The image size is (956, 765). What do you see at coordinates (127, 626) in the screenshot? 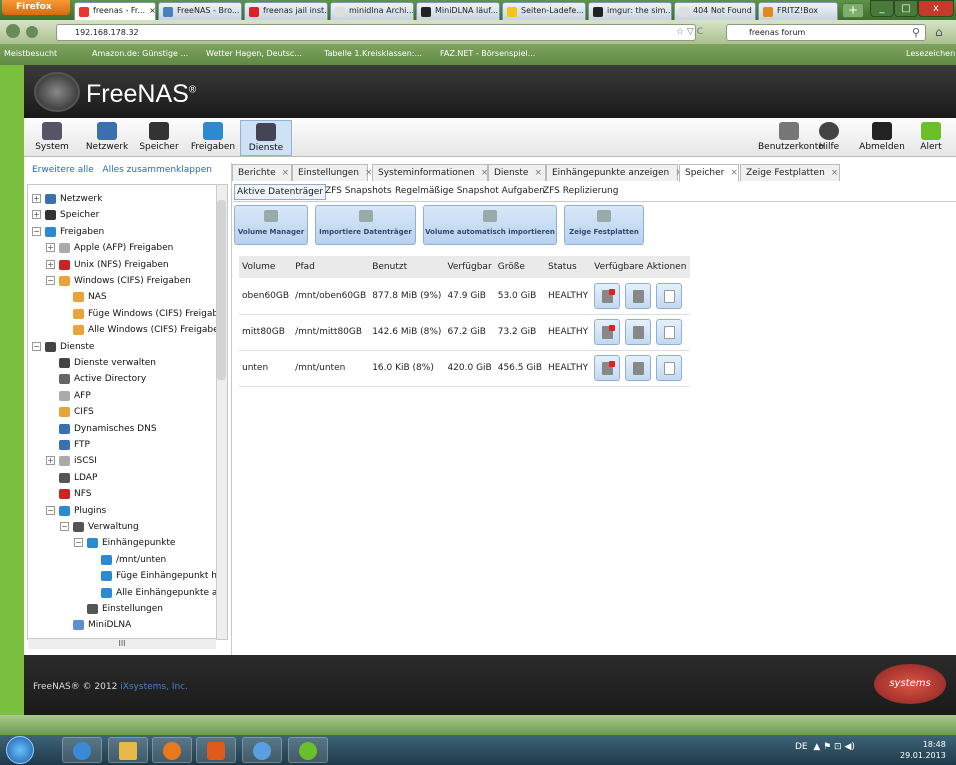
I see `tree-item: MiniDLNA` at bounding box center [127, 626].